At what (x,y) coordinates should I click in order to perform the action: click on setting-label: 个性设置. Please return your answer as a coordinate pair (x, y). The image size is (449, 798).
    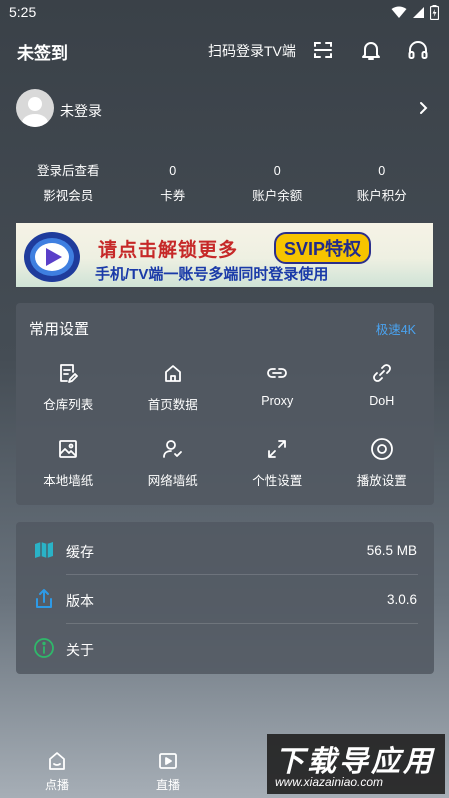
    Looking at the image, I should click on (277, 481).